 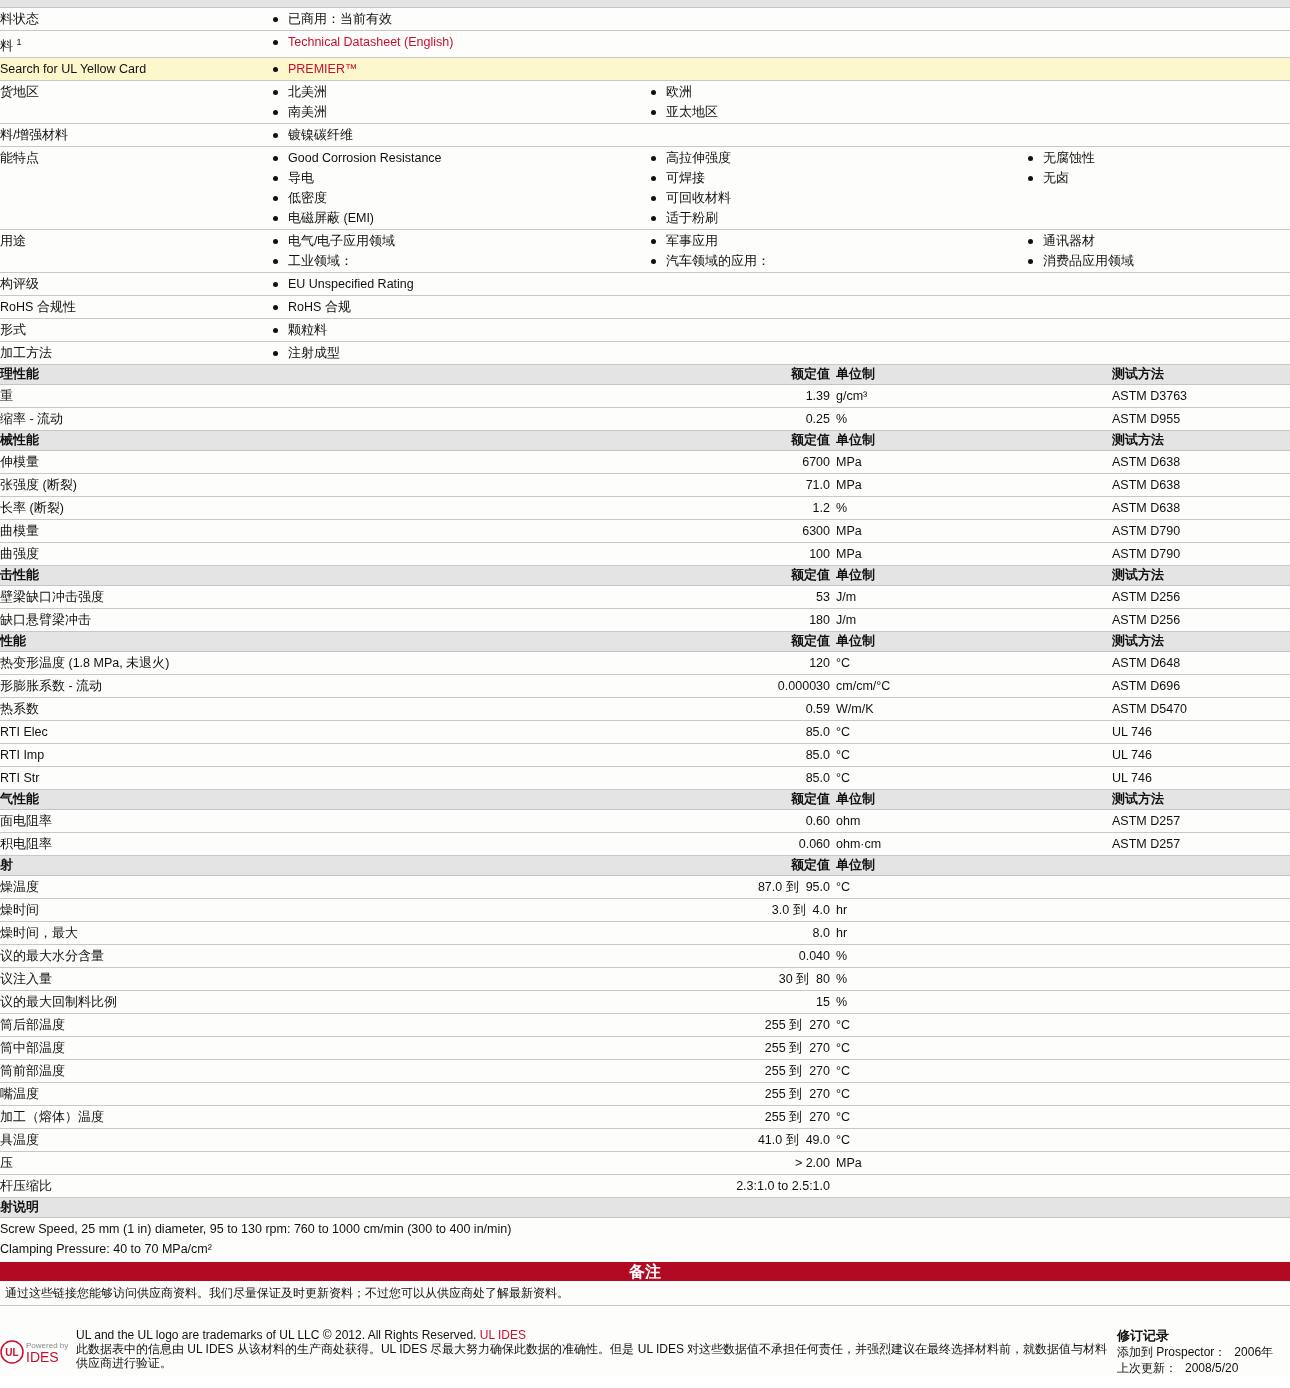 What do you see at coordinates (20, 441) in the screenshot?
I see `section-title: 械性能` at bounding box center [20, 441].